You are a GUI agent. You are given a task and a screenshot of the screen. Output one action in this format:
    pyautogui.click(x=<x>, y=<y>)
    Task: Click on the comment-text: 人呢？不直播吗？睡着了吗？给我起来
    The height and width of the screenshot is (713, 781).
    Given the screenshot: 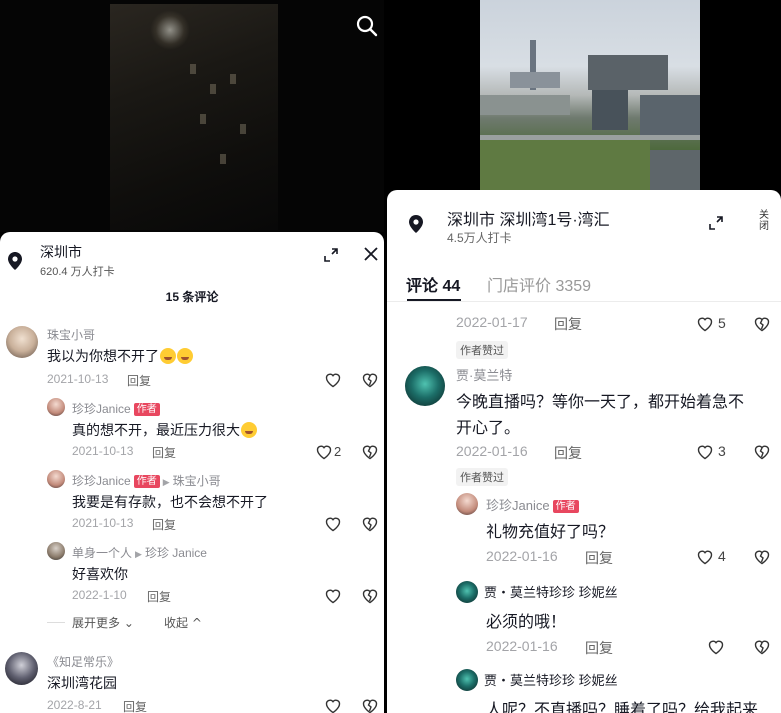 What is the action you would take?
    pyautogui.click(x=622, y=707)
    